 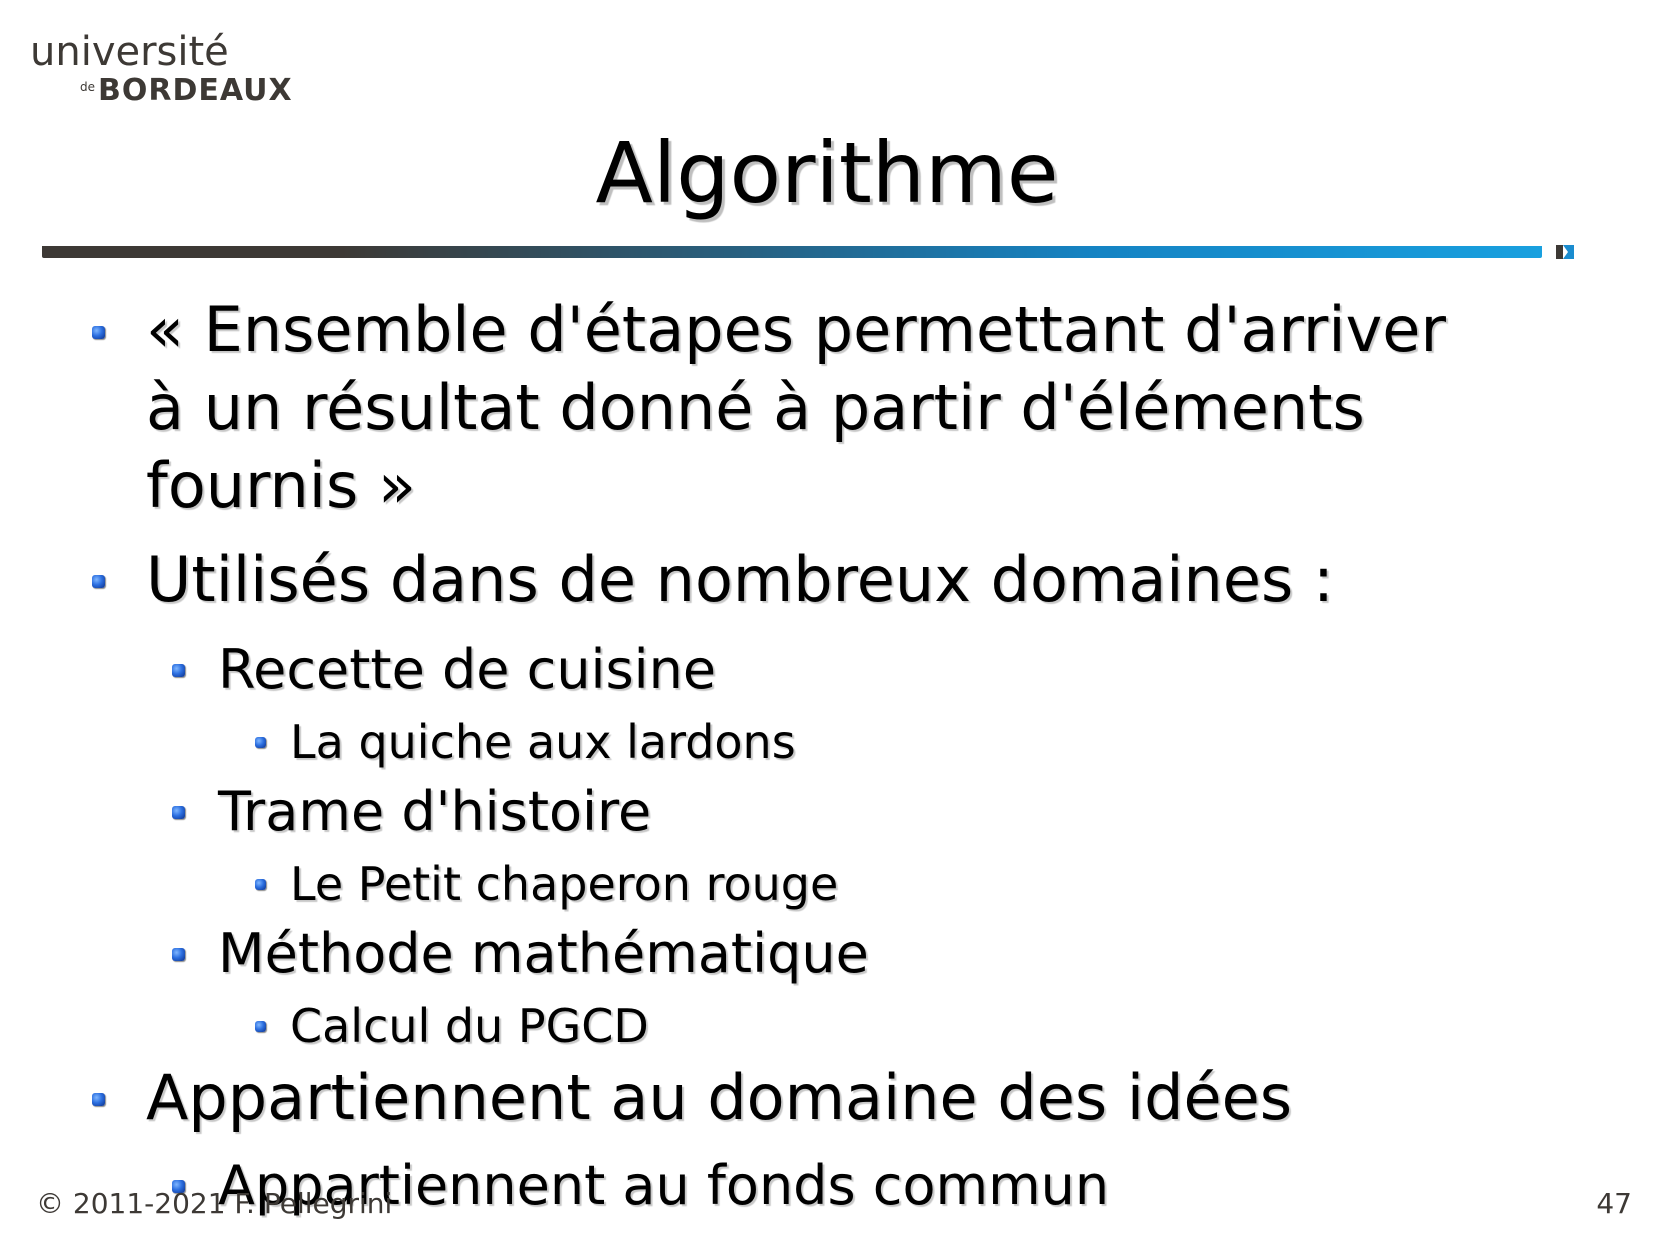 What do you see at coordinates (719, 1097) in the screenshot?
I see `bullet-text-ideas: Appartiennent au domaine des idées` at bounding box center [719, 1097].